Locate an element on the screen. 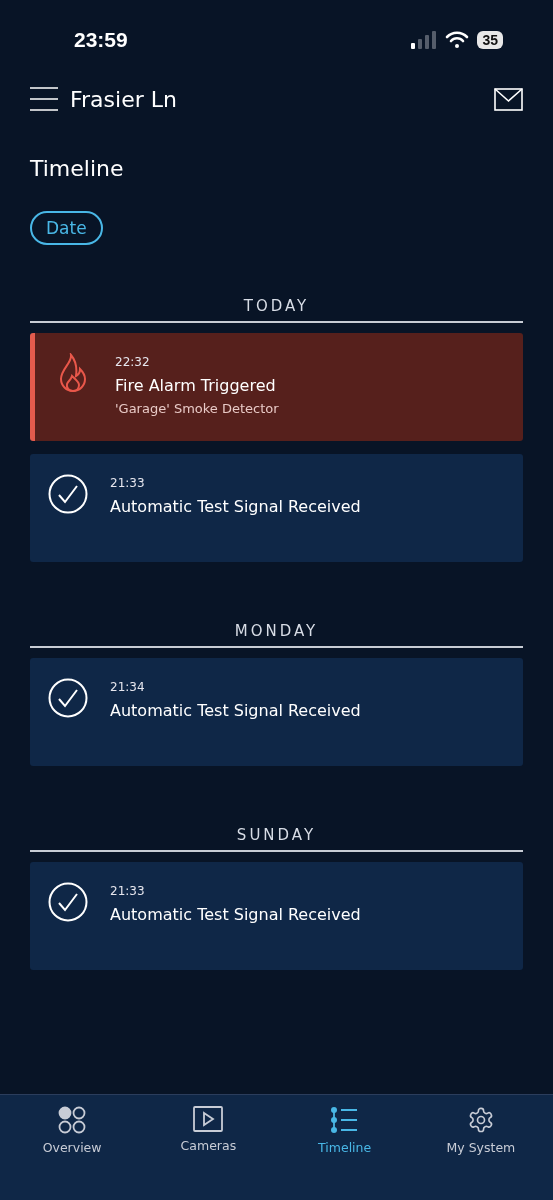 Image resolution: width=553 pixels, height=1200 pixels. day-heading: MONDAY is located at coordinates (276, 635).